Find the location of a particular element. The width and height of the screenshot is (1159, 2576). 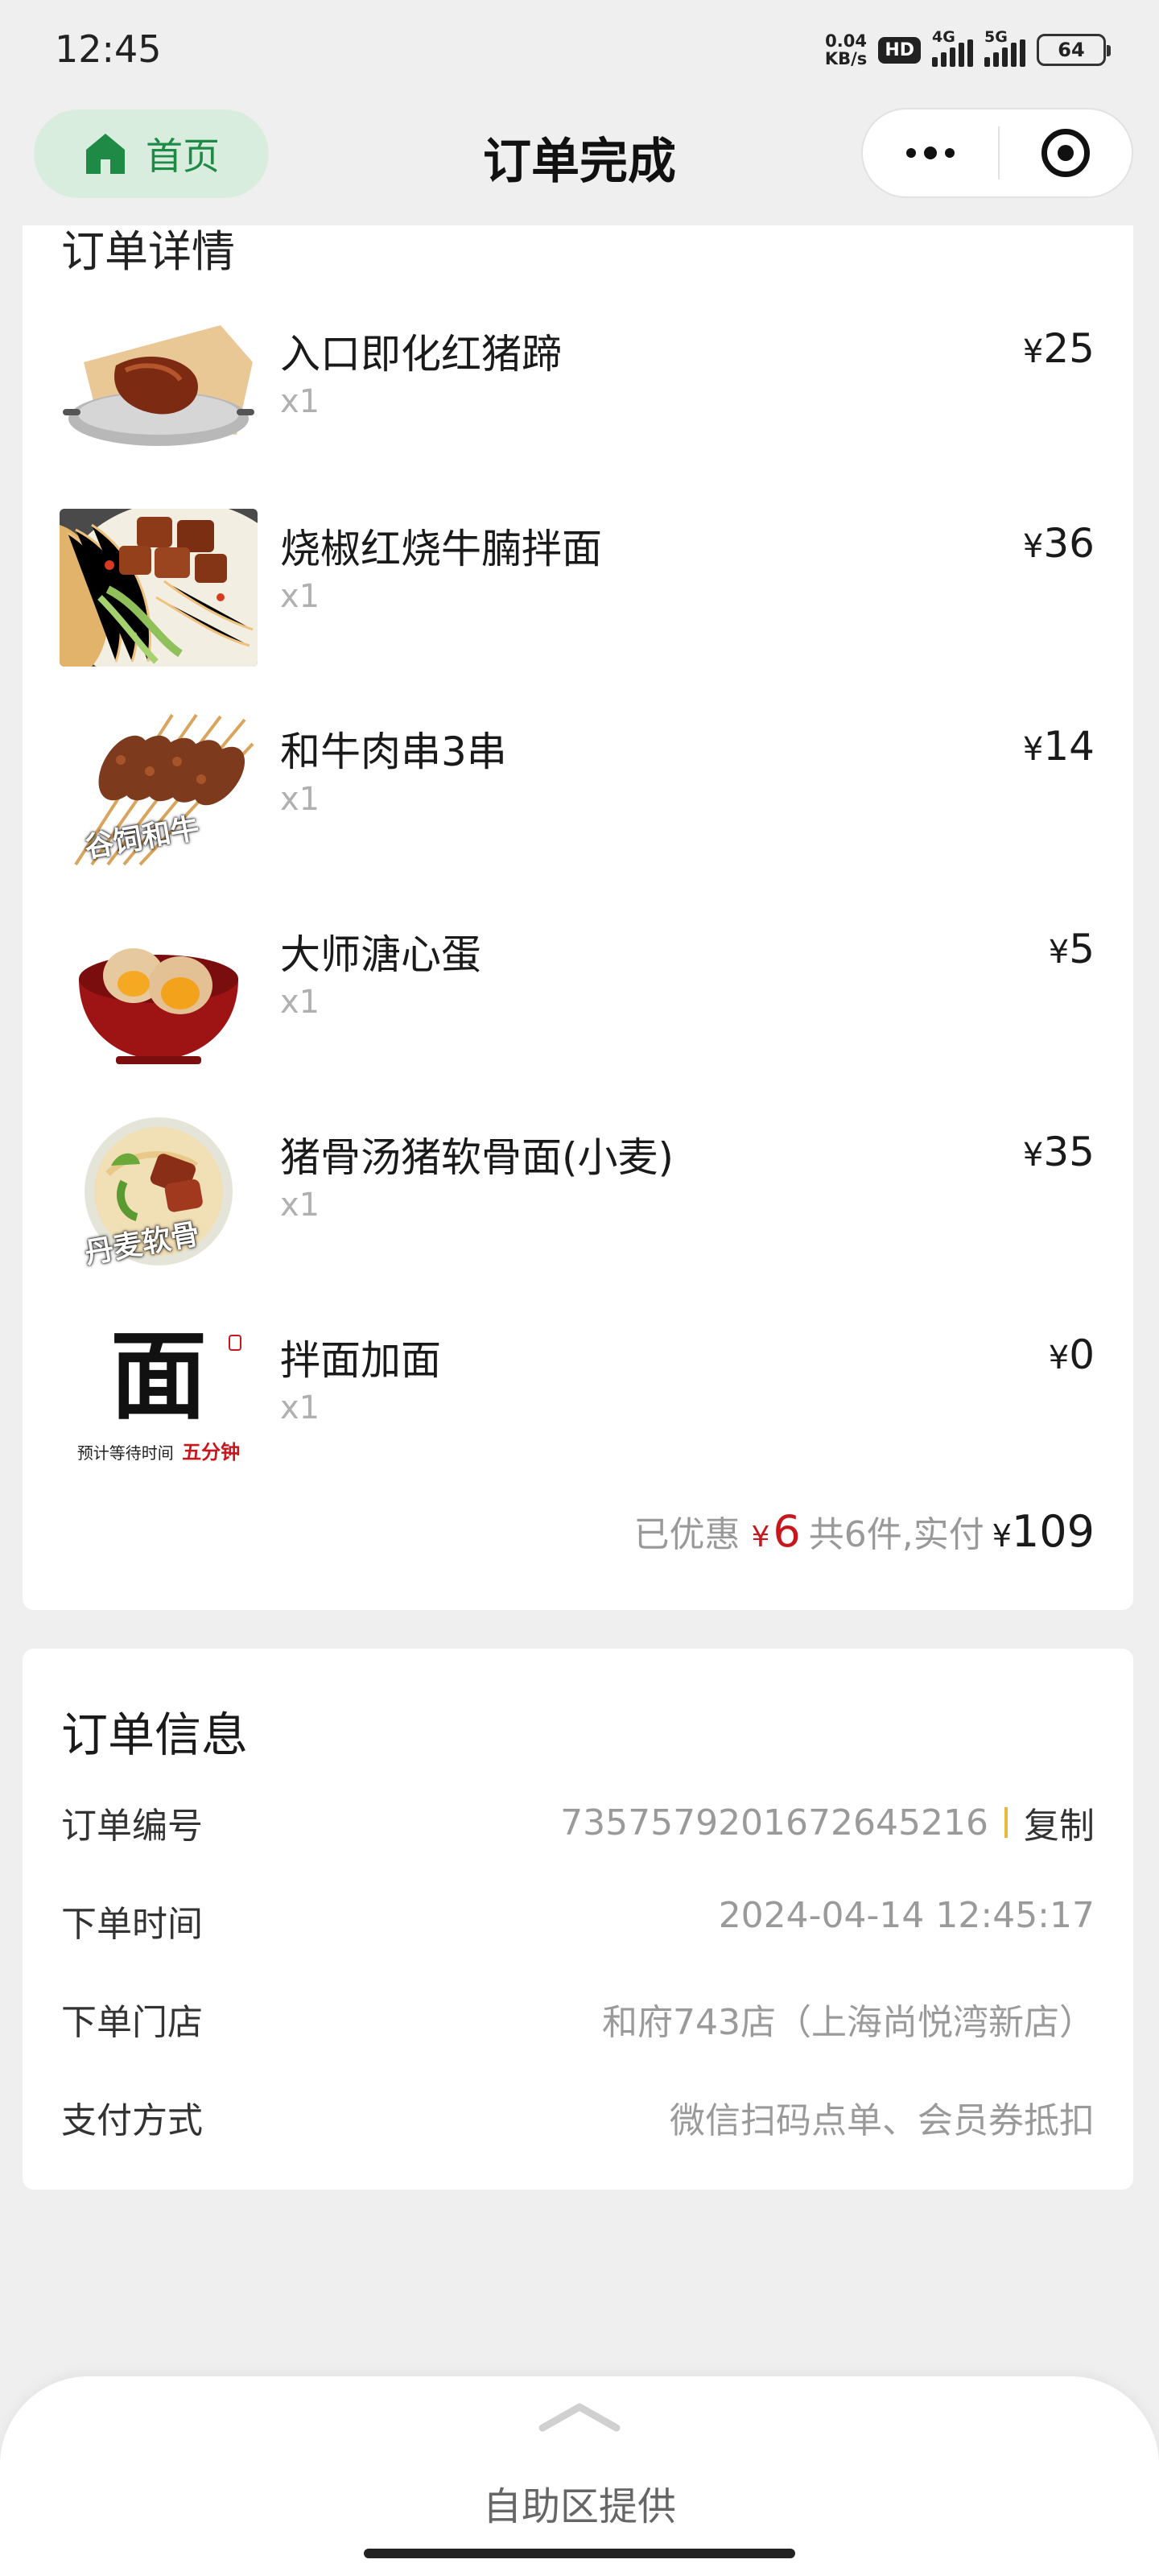

order-item: 丹麦软骨 猪骨汤猪软骨面(小麦) x1 ¥35 is located at coordinates (578, 1201).